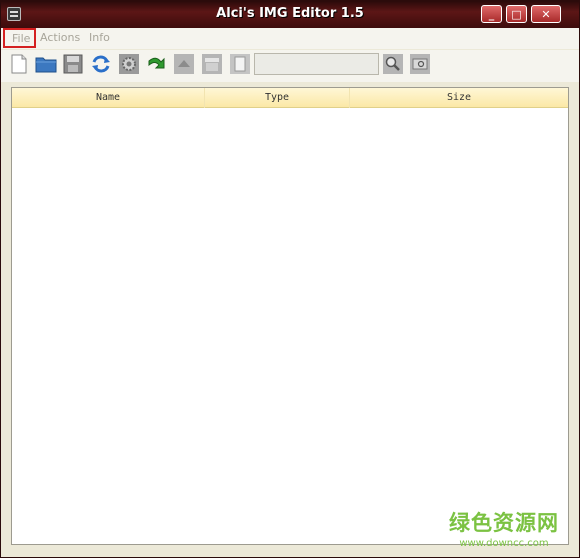 The width and height of the screenshot is (580, 558). I want to click on settings-button, so click(129, 64).